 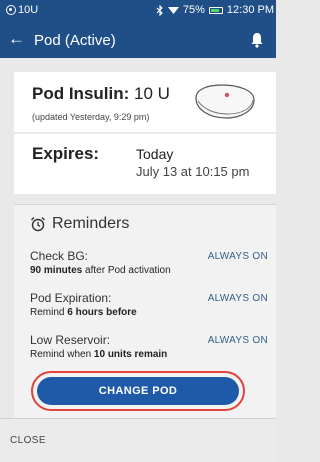 What do you see at coordinates (155, 154) in the screenshot?
I see `expires-day: Today` at bounding box center [155, 154].